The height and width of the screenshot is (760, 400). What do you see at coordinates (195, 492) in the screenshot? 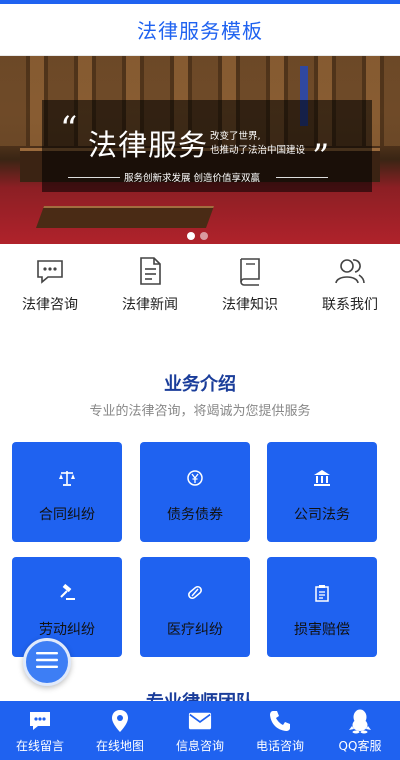
I see `service-card-debt: 债务债券` at bounding box center [195, 492].